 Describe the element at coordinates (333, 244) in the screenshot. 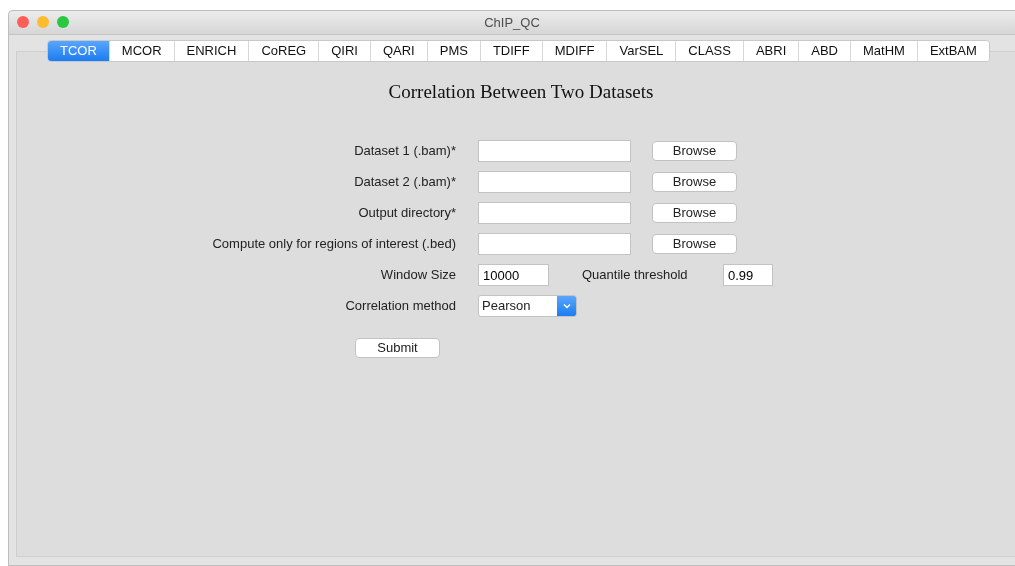

I see `field-label: Compute only for regions of interest (.bed)` at that location.